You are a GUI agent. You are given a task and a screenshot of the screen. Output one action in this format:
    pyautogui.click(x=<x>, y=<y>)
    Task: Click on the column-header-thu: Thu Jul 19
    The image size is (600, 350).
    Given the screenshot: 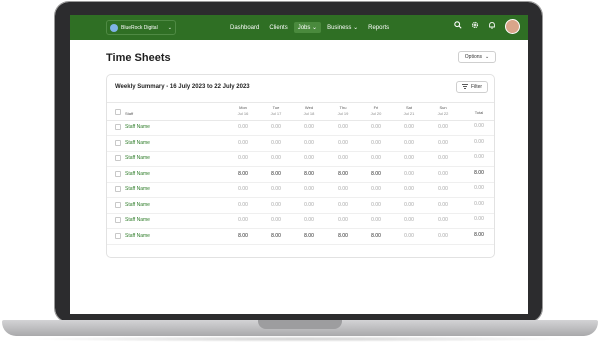 What is the action you would take?
    pyautogui.click(x=343, y=110)
    